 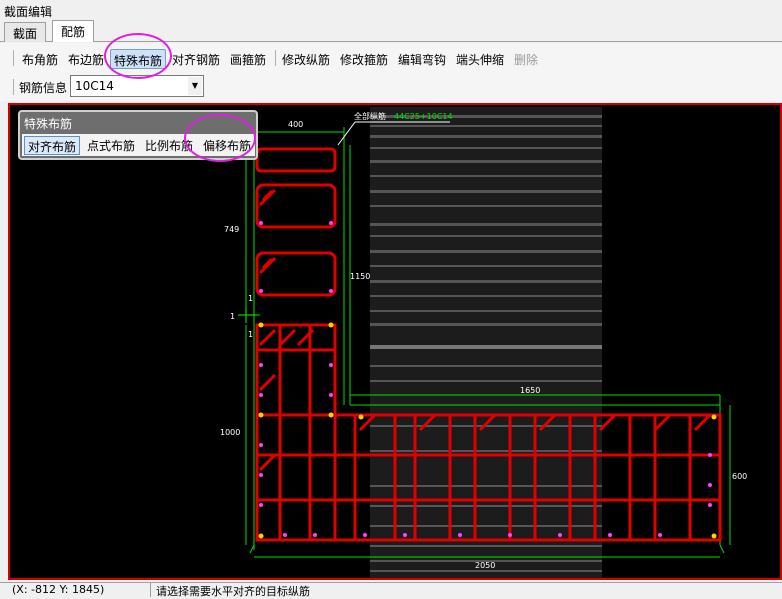 I want to click on special-rebar-panel-title: 特殊布筋, so click(x=48, y=124).